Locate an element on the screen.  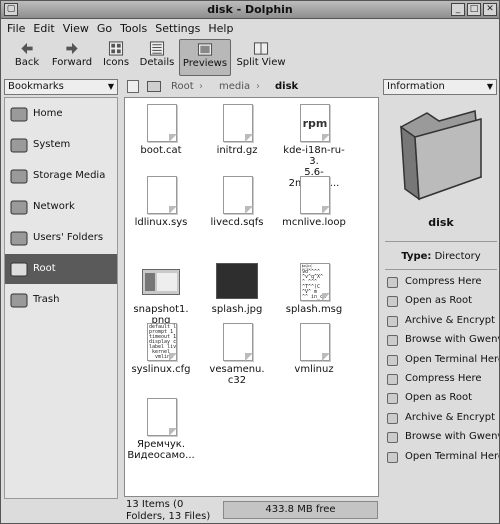
close-button: ✕ is located at coordinates (490, 9).